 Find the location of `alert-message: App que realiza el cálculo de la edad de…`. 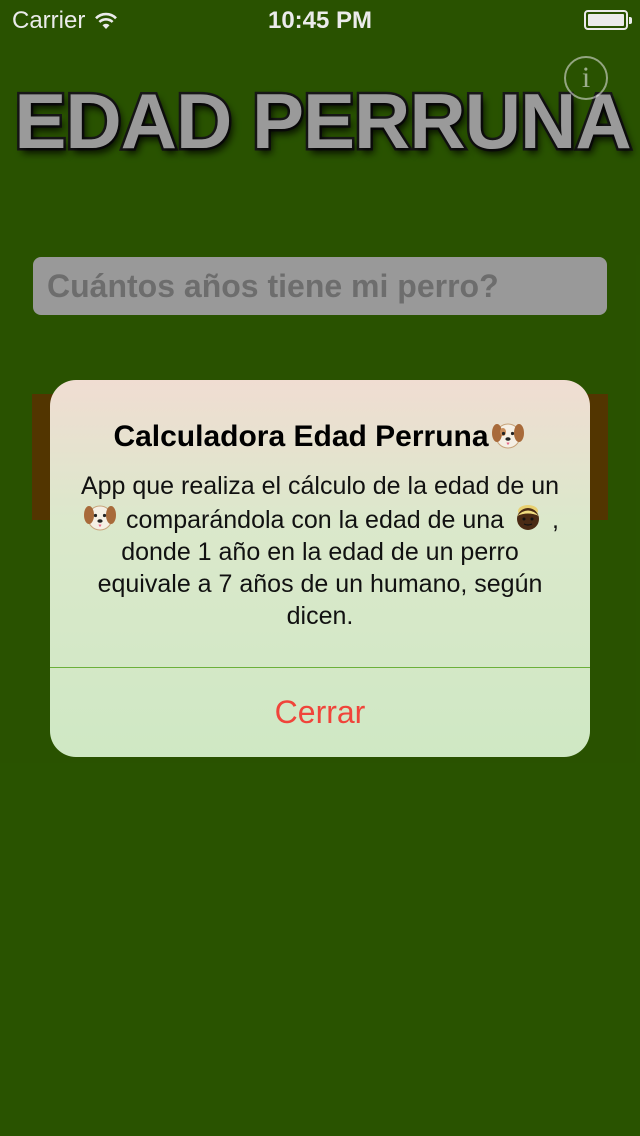

alert-message: App que realiza el cálculo de la edad de… is located at coordinates (320, 551).